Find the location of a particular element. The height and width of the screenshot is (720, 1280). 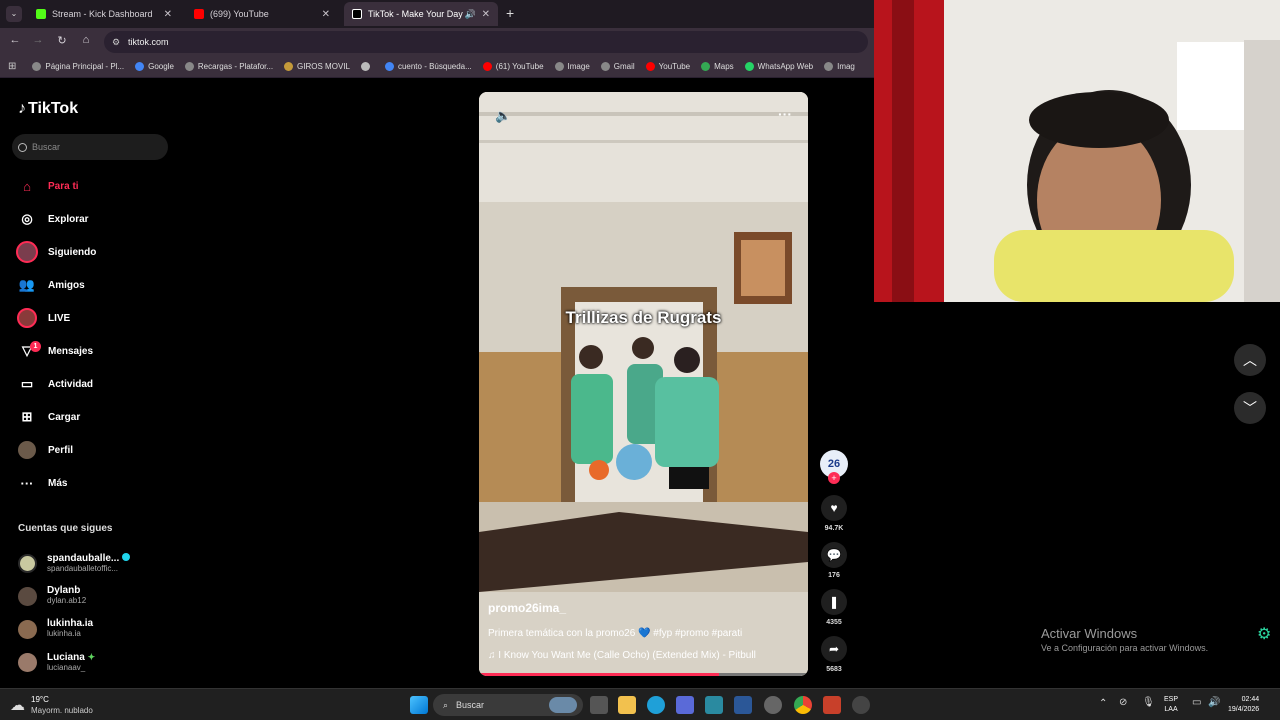

tab-kick: Stream - Kick Dashboard ✕ is located at coordinates (104, 14).